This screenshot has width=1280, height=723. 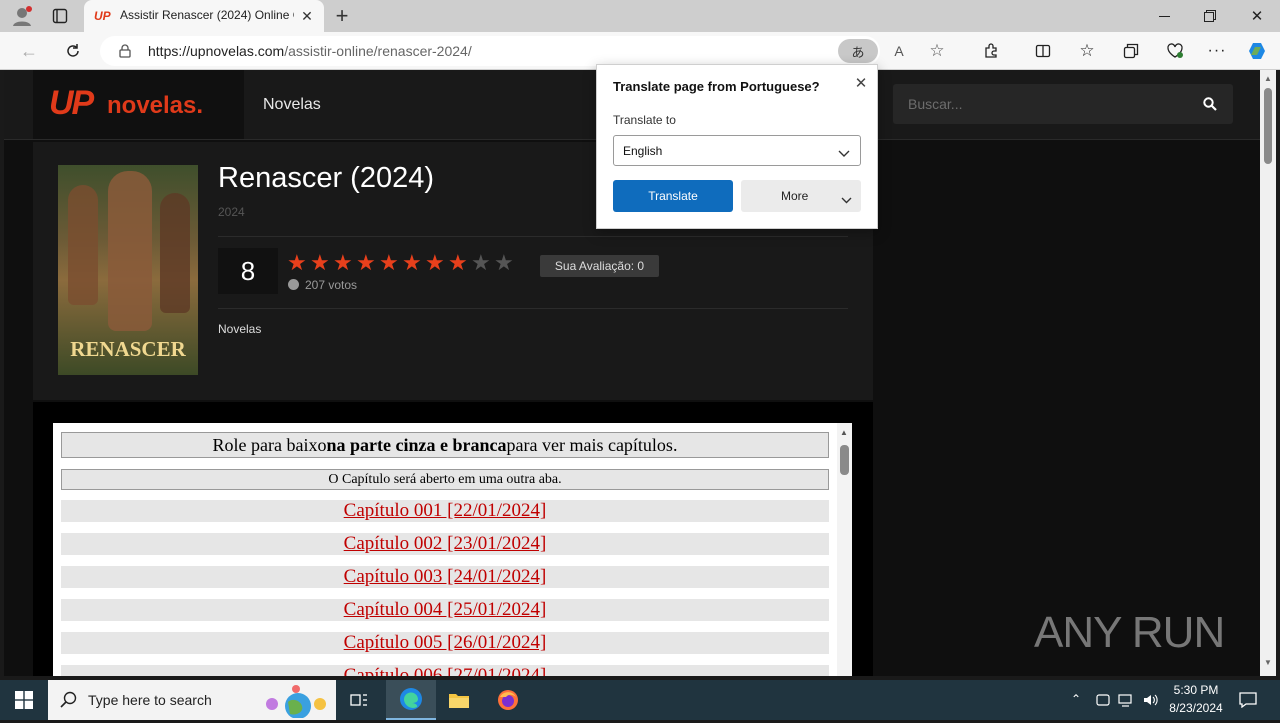 What do you see at coordinates (445, 511) in the screenshot?
I see `chapter-link: Capítulo 001 [22/01/2024]` at bounding box center [445, 511].